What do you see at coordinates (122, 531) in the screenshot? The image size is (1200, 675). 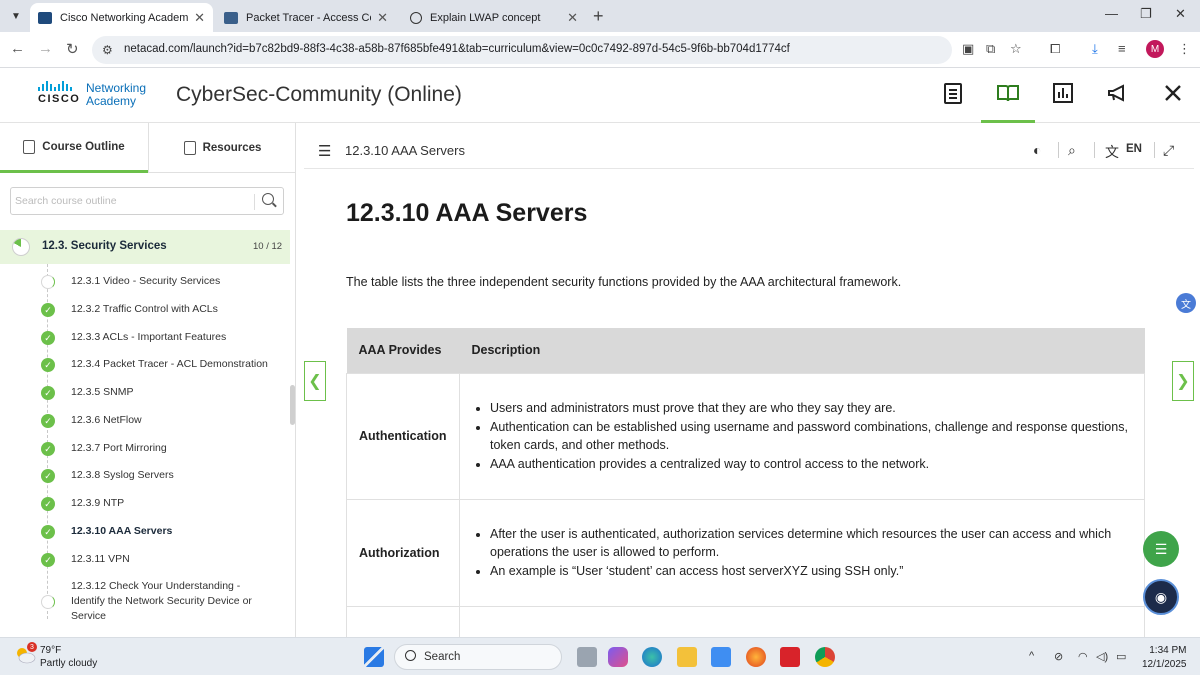 I see `outline-item-label: 12.3.10 AAA Servers` at bounding box center [122, 531].